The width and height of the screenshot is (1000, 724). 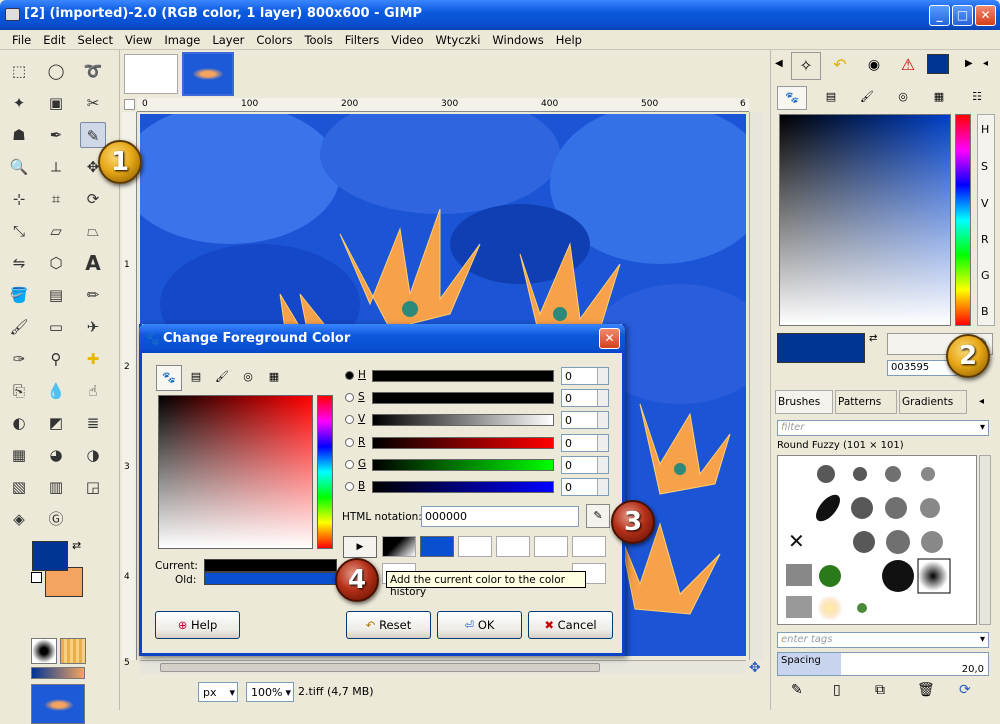 What do you see at coordinates (93, 327) in the screenshot?
I see `airbrush-icon: ✈` at bounding box center [93, 327].